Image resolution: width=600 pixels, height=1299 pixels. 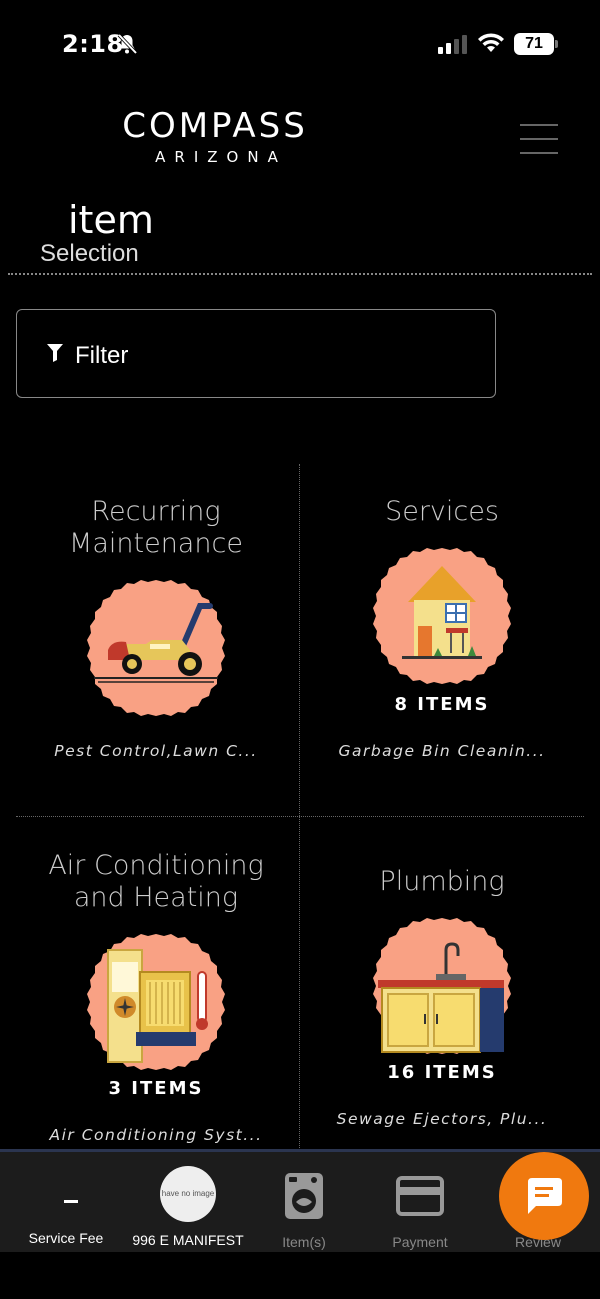 What do you see at coordinates (491, 42) in the screenshot?
I see `wifi-icon` at bounding box center [491, 42].